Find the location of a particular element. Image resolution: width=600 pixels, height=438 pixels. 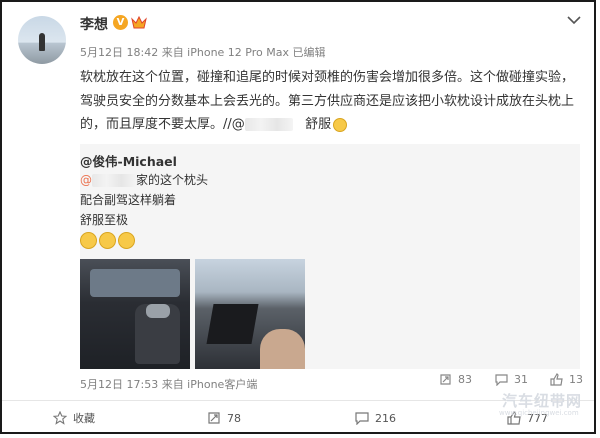

mention-prefix: @ is located at coordinates (86, 180).